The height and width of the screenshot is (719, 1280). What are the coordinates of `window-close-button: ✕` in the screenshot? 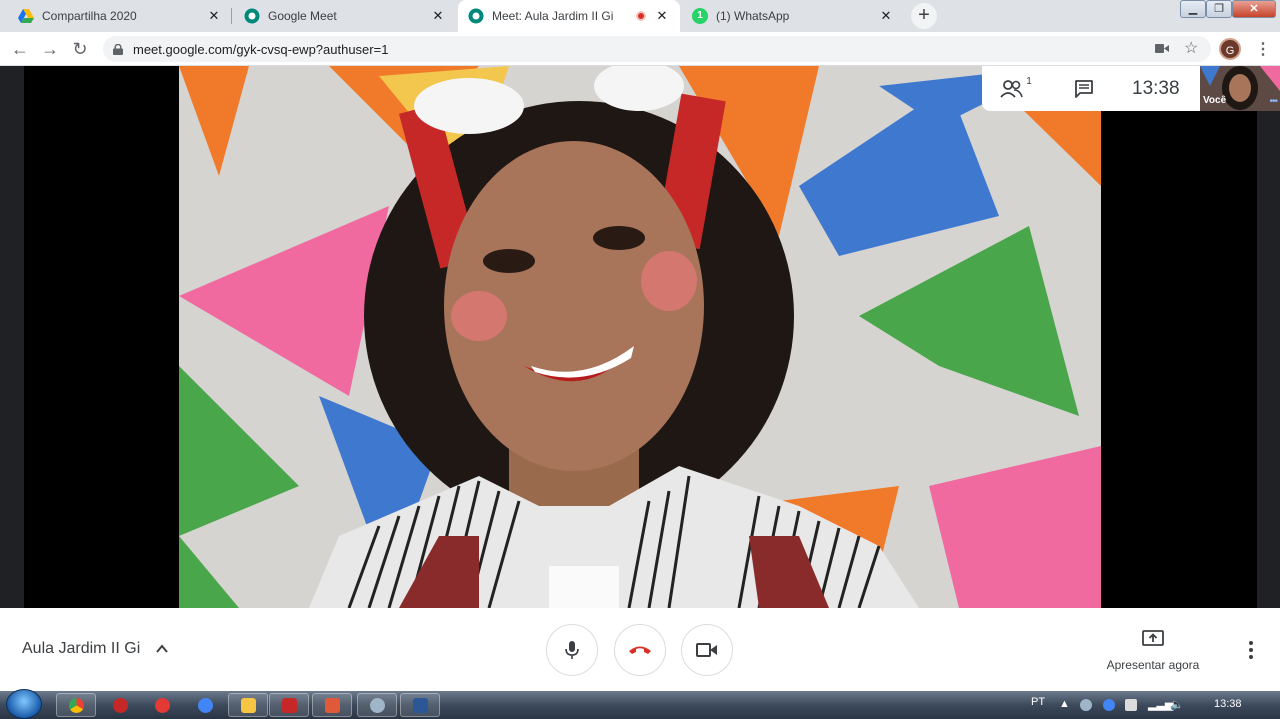 It's located at (1254, 9).